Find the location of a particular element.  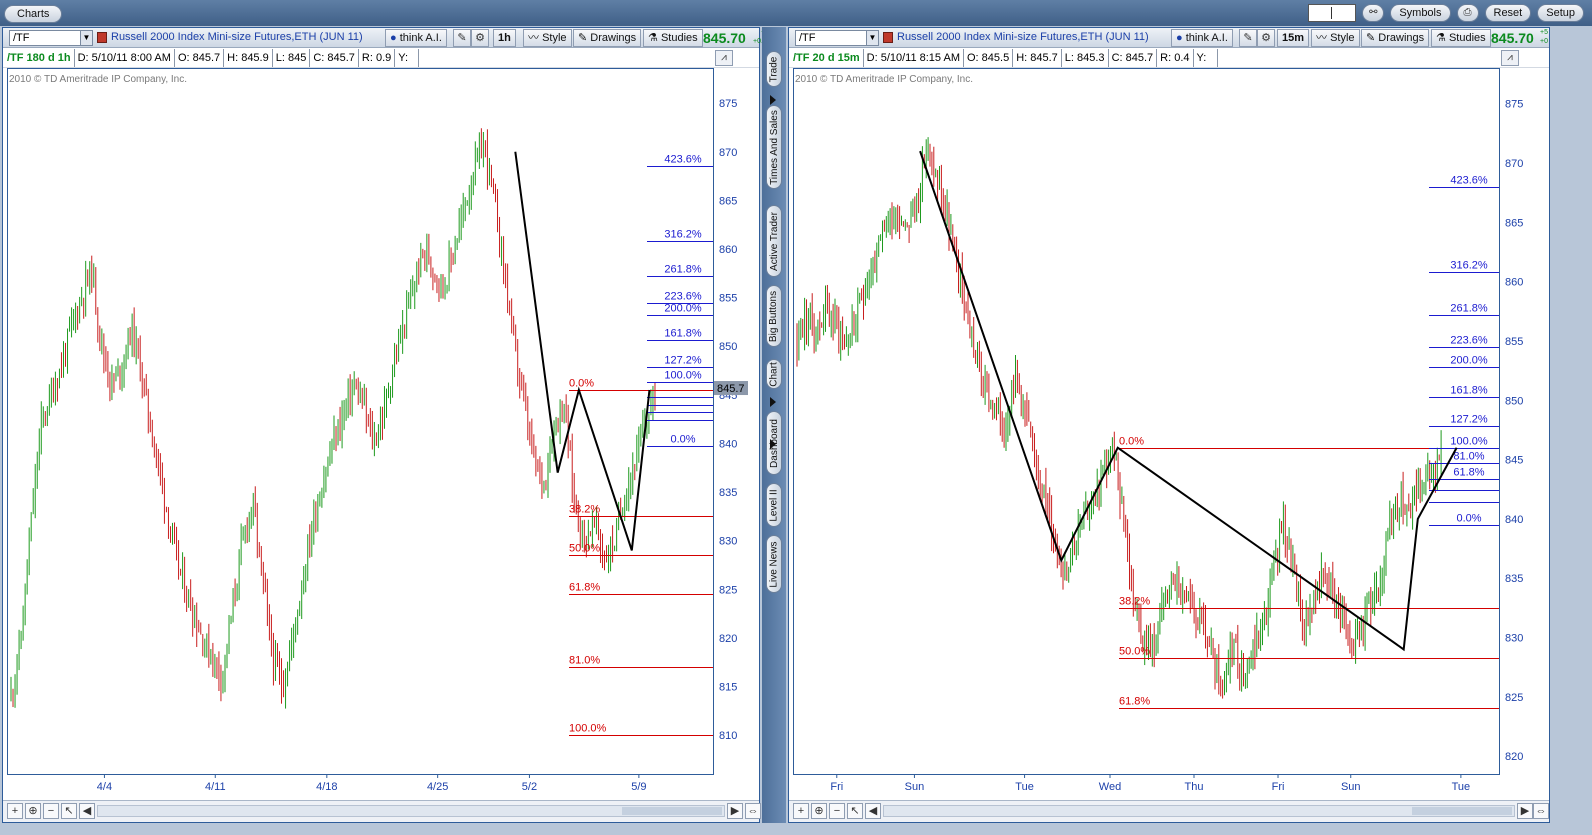

side-tab-level-ii: Level II is located at coordinates (774, 505).